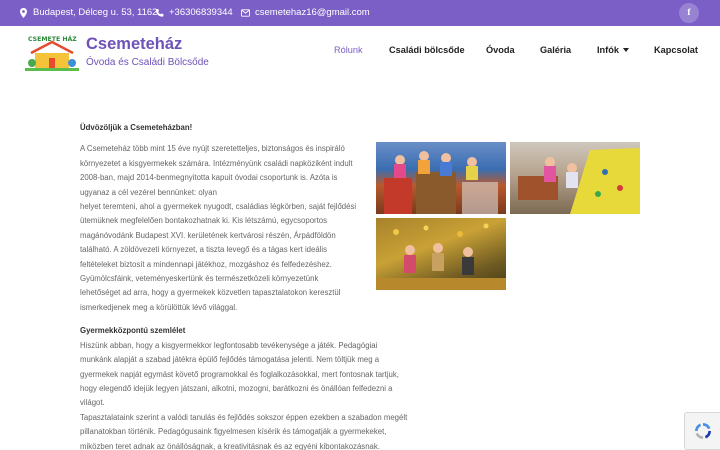 This screenshot has height=450, width=720. Describe the element at coordinates (23, 12) in the screenshot. I see `map-pin-icon` at that location.